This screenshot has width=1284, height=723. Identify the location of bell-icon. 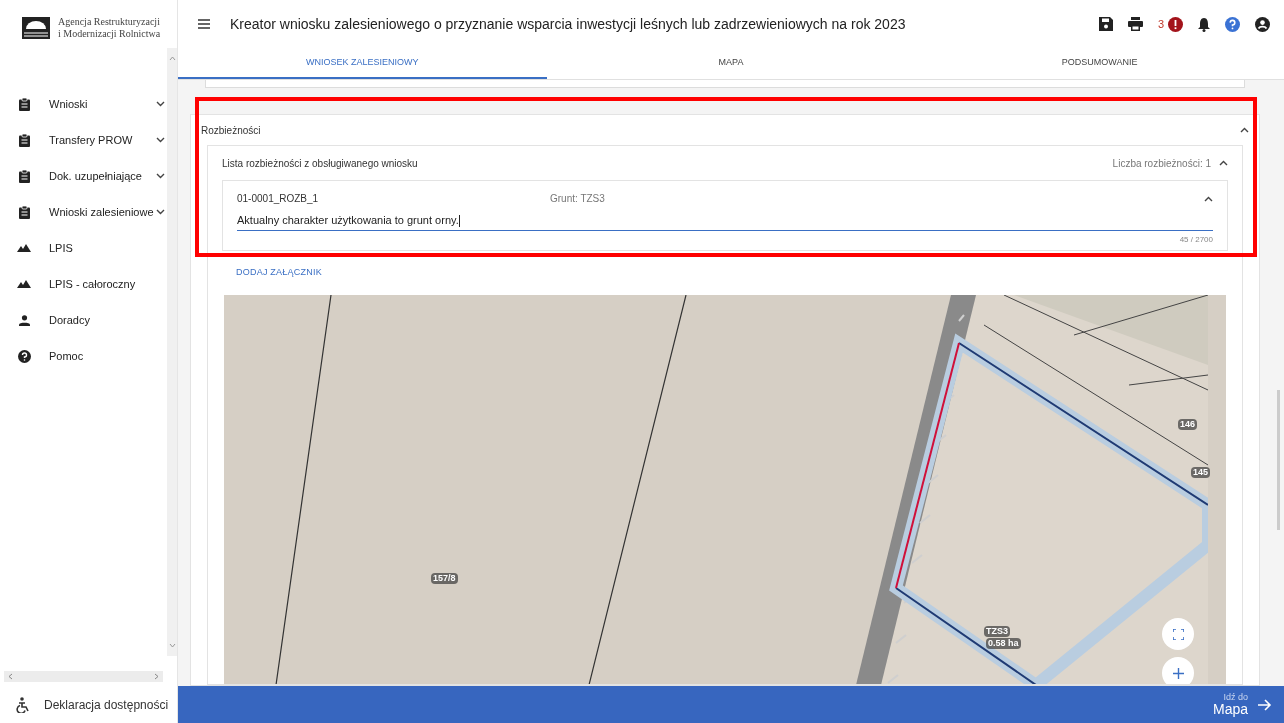
(1204, 24).